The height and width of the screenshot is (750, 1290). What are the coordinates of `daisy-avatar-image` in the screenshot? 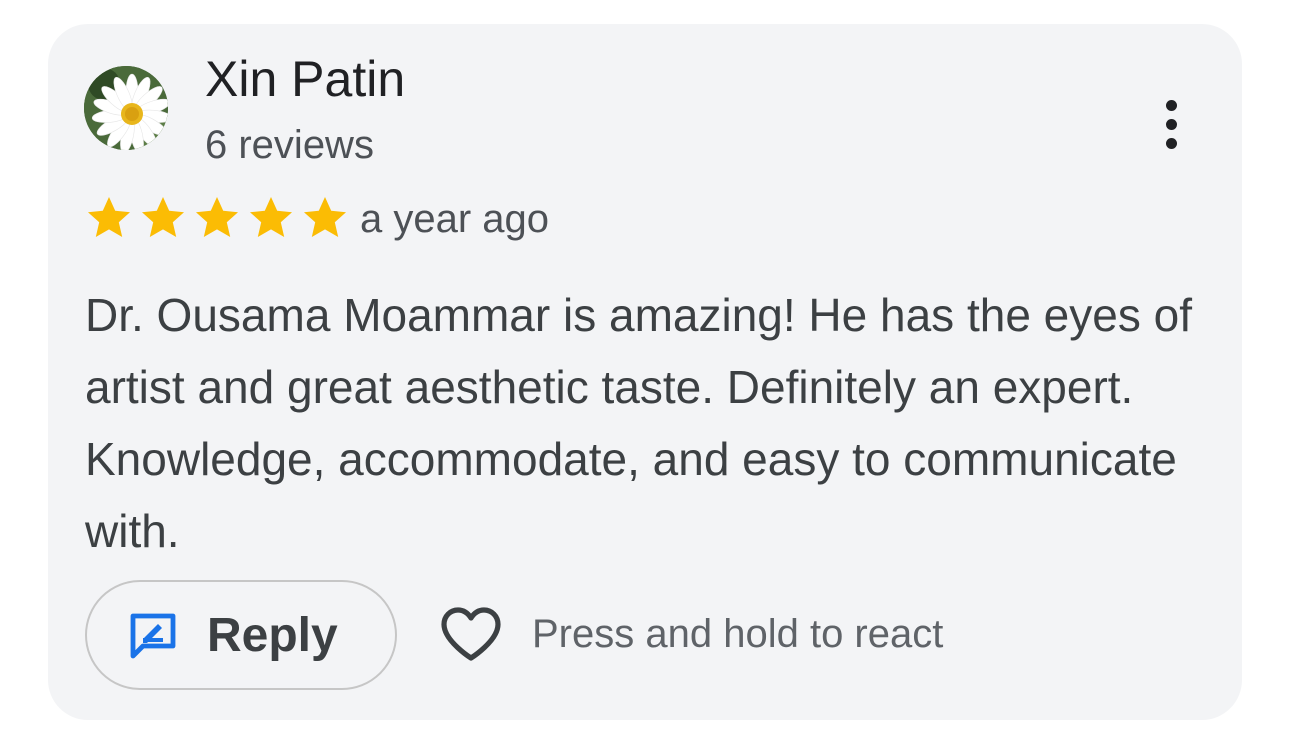 It's located at (126, 108).